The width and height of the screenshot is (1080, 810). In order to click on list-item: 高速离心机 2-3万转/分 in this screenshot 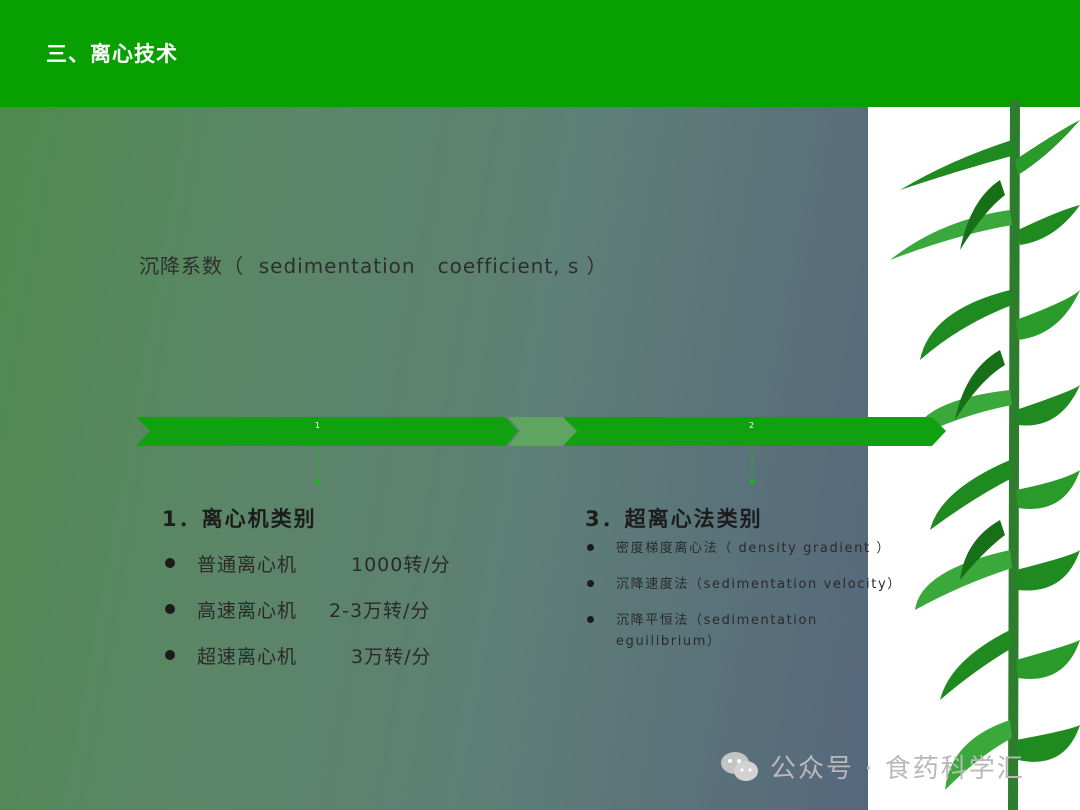, I will do `click(305, 609)`.